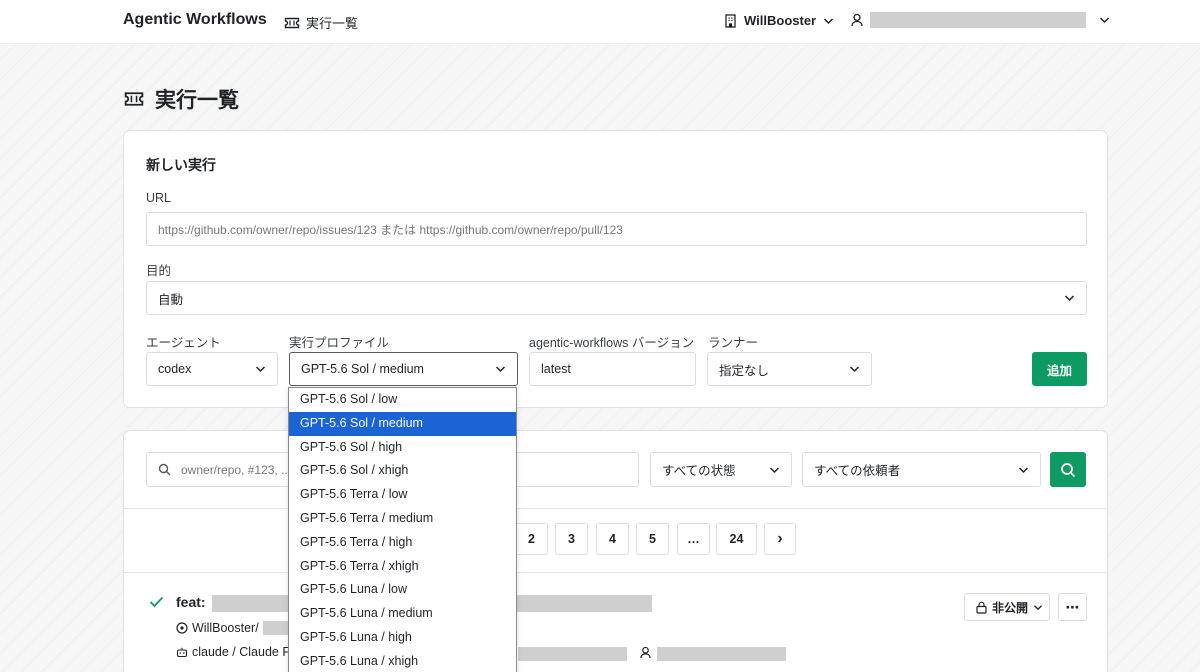 The image size is (1200, 672). Describe the element at coordinates (159, 198) in the screenshot. I see `url-label: URL` at that location.